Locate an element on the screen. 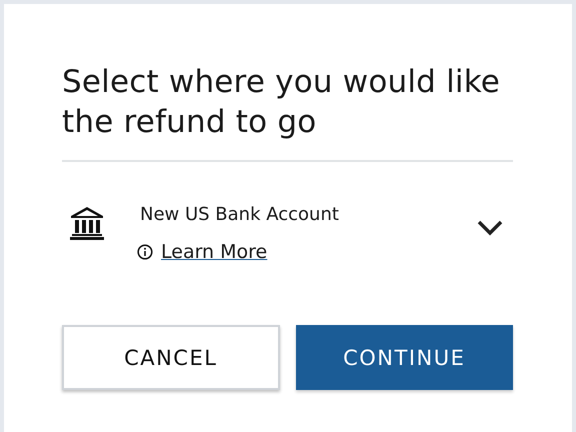  info-icon is located at coordinates (145, 252).